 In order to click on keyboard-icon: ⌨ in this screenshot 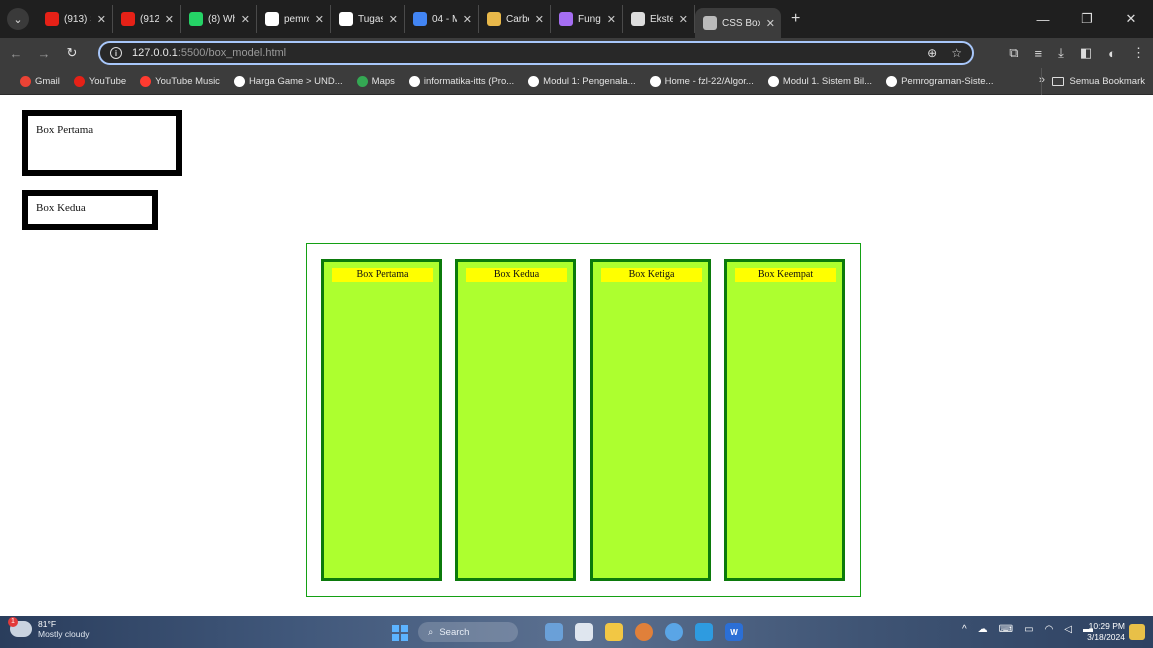, I will do `click(1006, 629)`.